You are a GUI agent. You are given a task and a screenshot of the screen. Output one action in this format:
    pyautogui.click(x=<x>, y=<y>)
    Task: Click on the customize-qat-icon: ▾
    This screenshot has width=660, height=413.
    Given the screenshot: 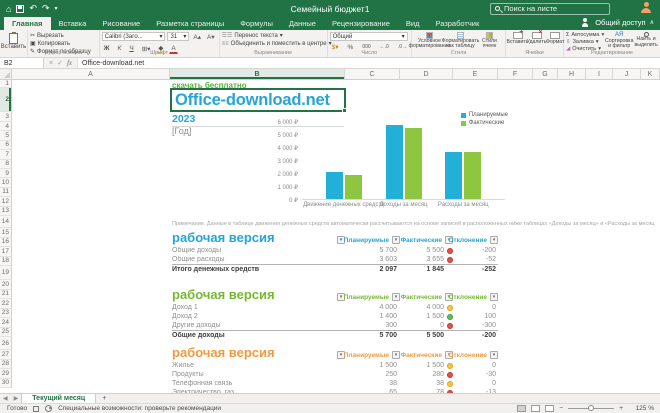 What is the action you would take?
    pyautogui.click(x=56, y=8)
    